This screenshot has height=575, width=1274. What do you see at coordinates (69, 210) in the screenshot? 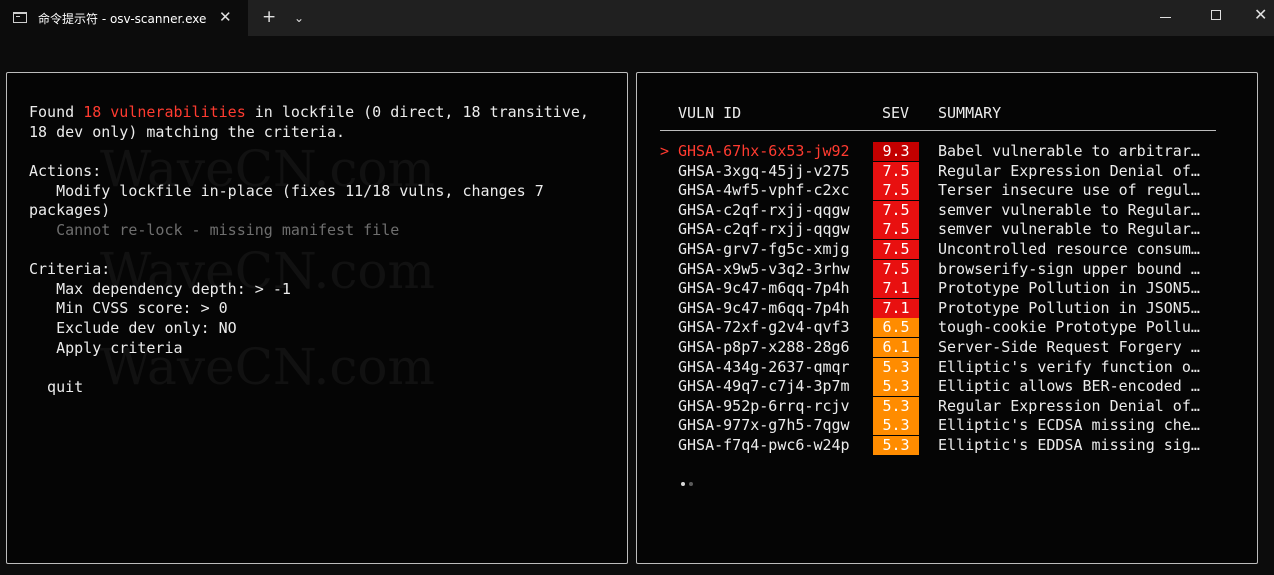
I see `action-modify-lockfile-cont: packages)` at bounding box center [69, 210].